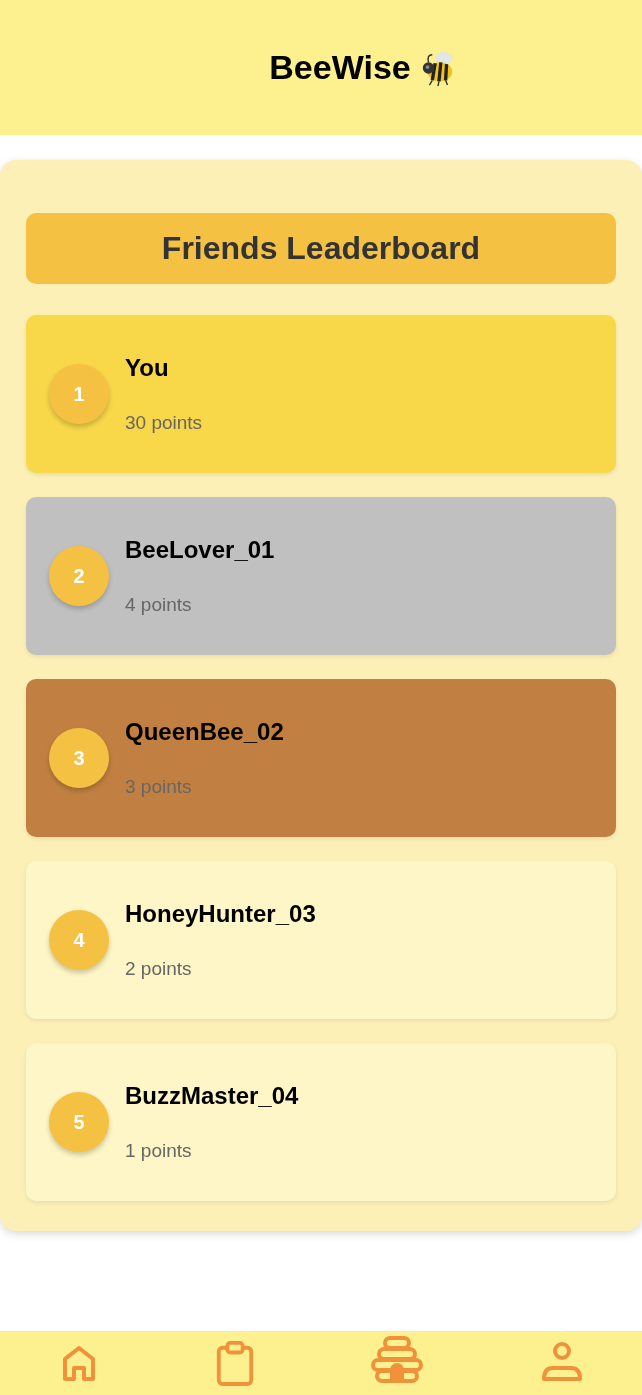 This screenshot has height=1395, width=642. I want to click on player-name: BeeLover_01, so click(200, 550).